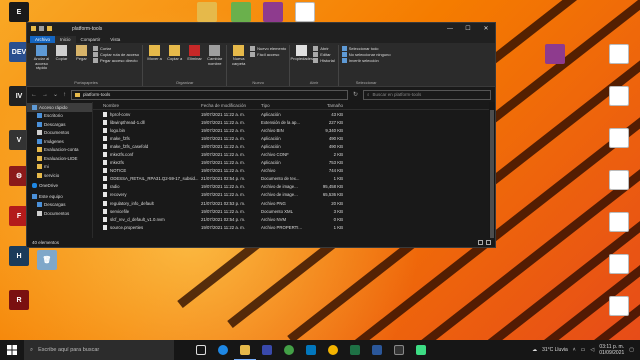 Image resolution: width=640 pixels, height=360 pixels. Describe the element at coordinates (480, 242) in the screenshot. I see `details-view-icon` at that location.